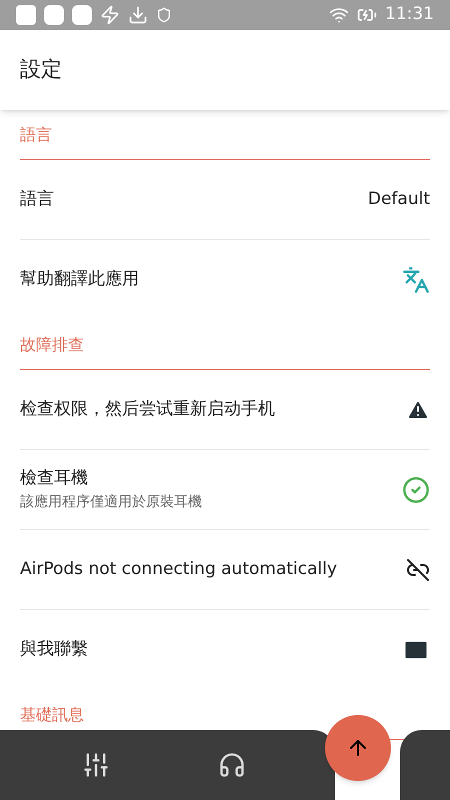  I want to click on row-label: 幫助翻譯此應用, so click(79, 280).